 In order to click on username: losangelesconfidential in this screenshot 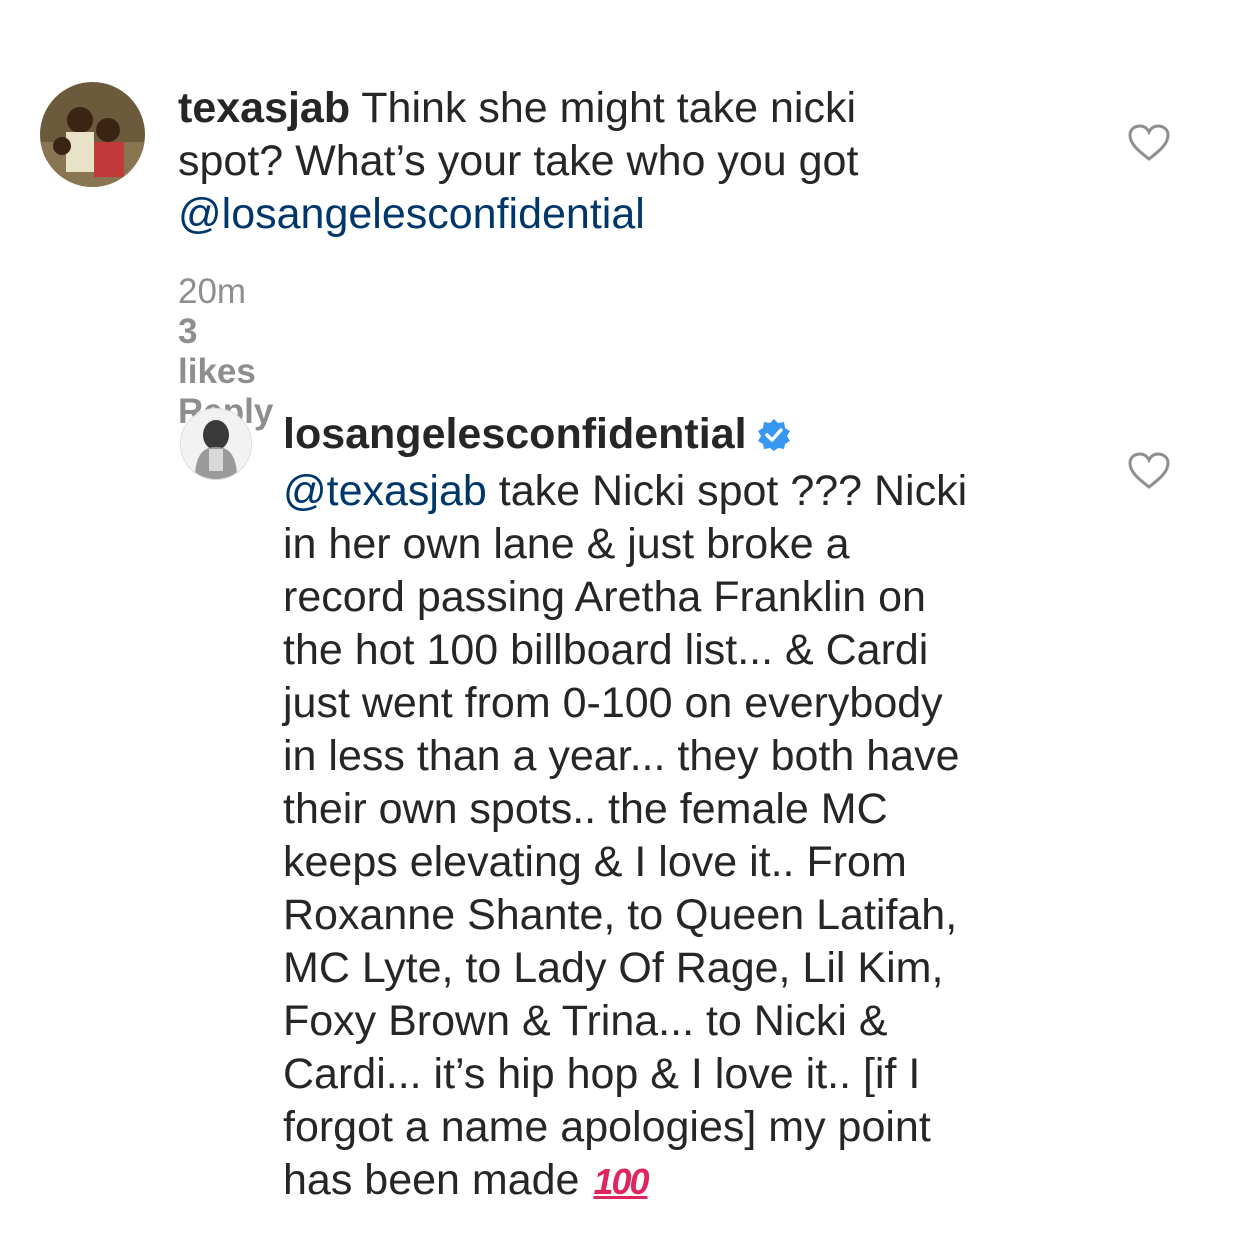, I will do `click(515, 434)`.